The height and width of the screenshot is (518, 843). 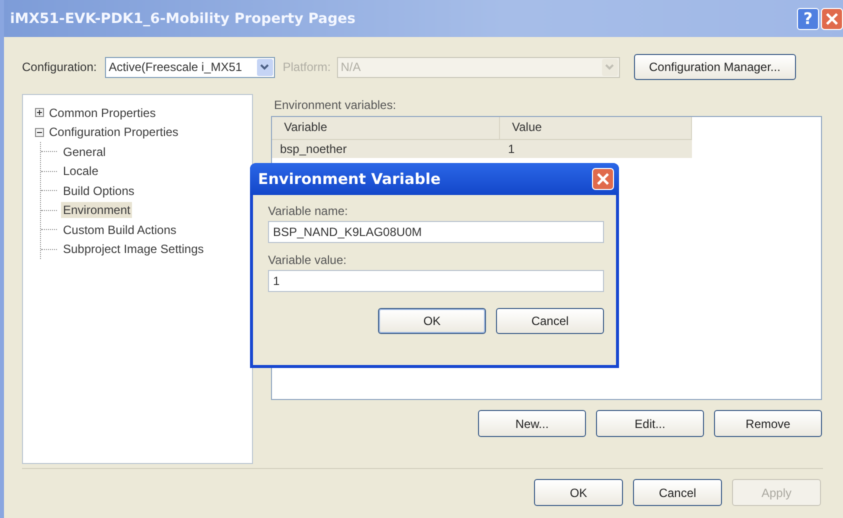 I want to click on field-label: Variable name:, so click(x=308, y=211).